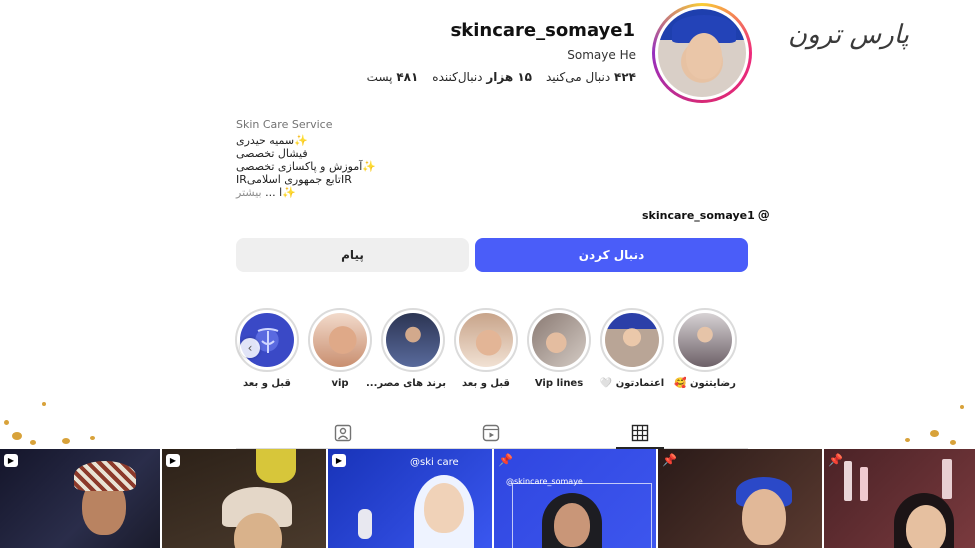  I want to click on post-caption: @ski care, so click(434, 462).